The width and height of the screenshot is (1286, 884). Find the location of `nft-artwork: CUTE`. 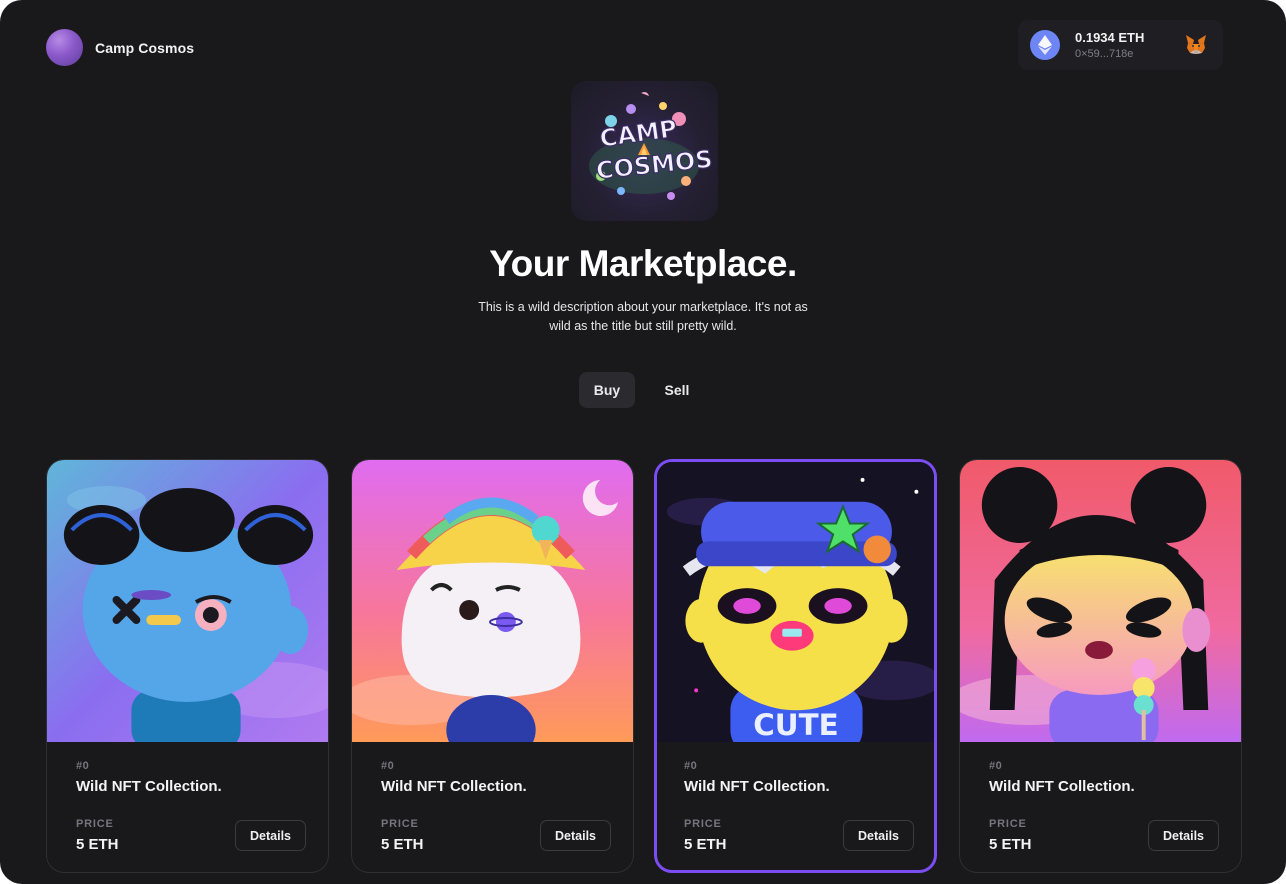

nft-artwork: CUTE is located at coordinates (795, 602).